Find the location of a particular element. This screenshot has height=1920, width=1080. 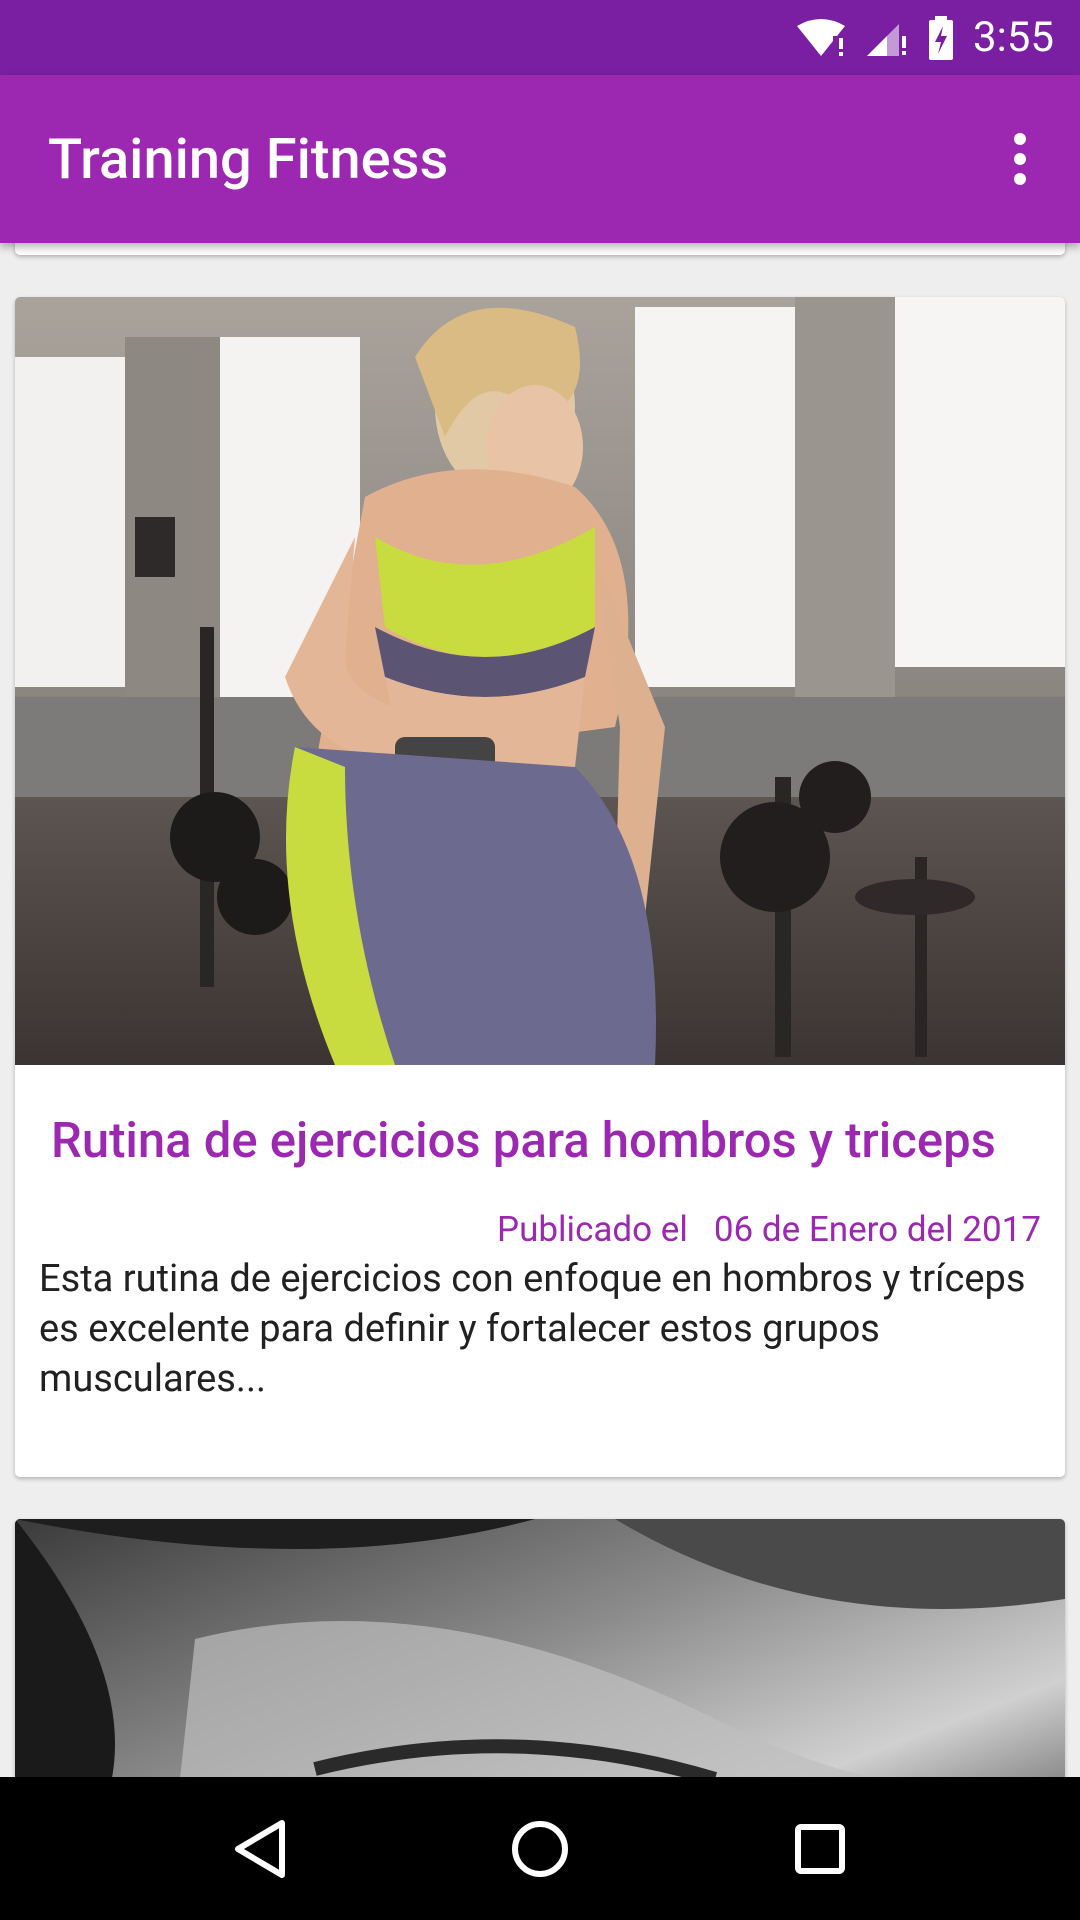

recents-icon is located at coordinates (820, 1849).